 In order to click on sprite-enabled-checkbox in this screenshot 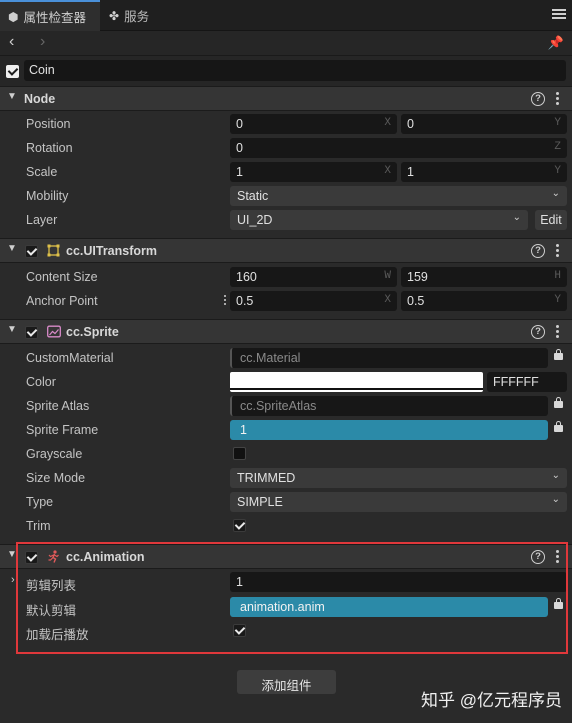, I will do `click(31, 332)`.